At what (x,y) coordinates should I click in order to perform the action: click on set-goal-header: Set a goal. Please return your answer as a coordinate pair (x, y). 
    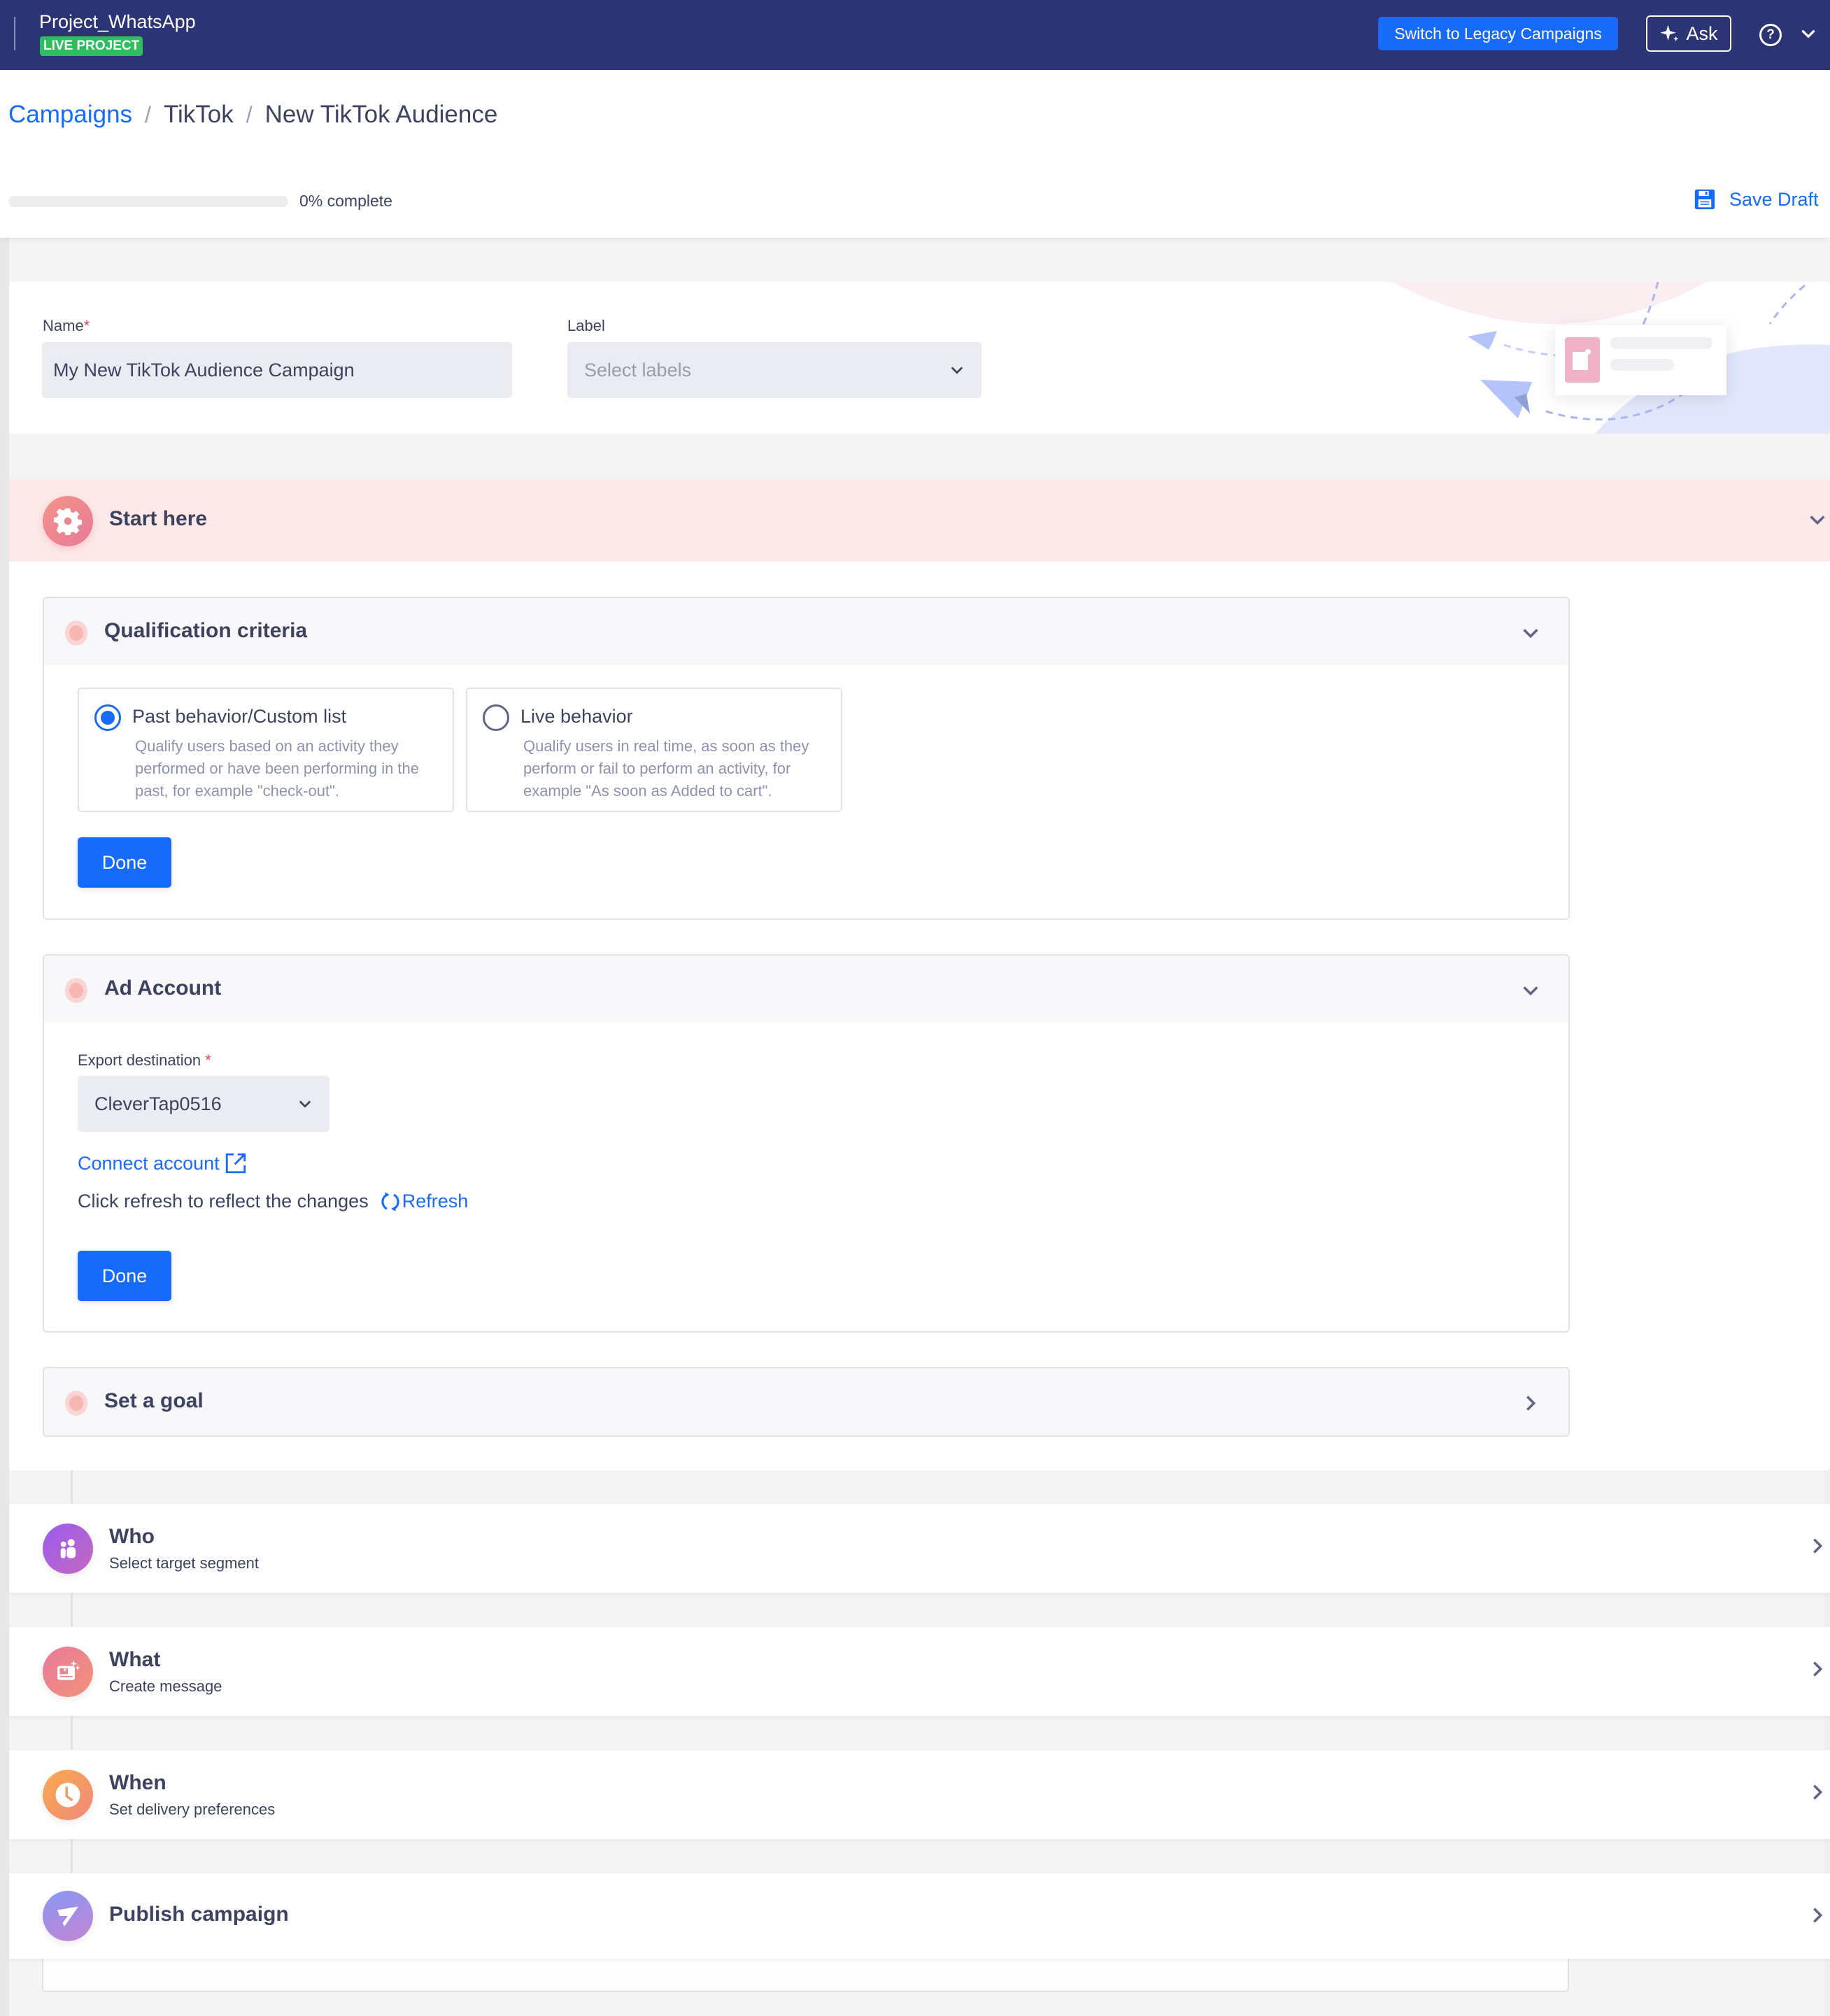
    Looking at the image, I should click on (806, 1401).